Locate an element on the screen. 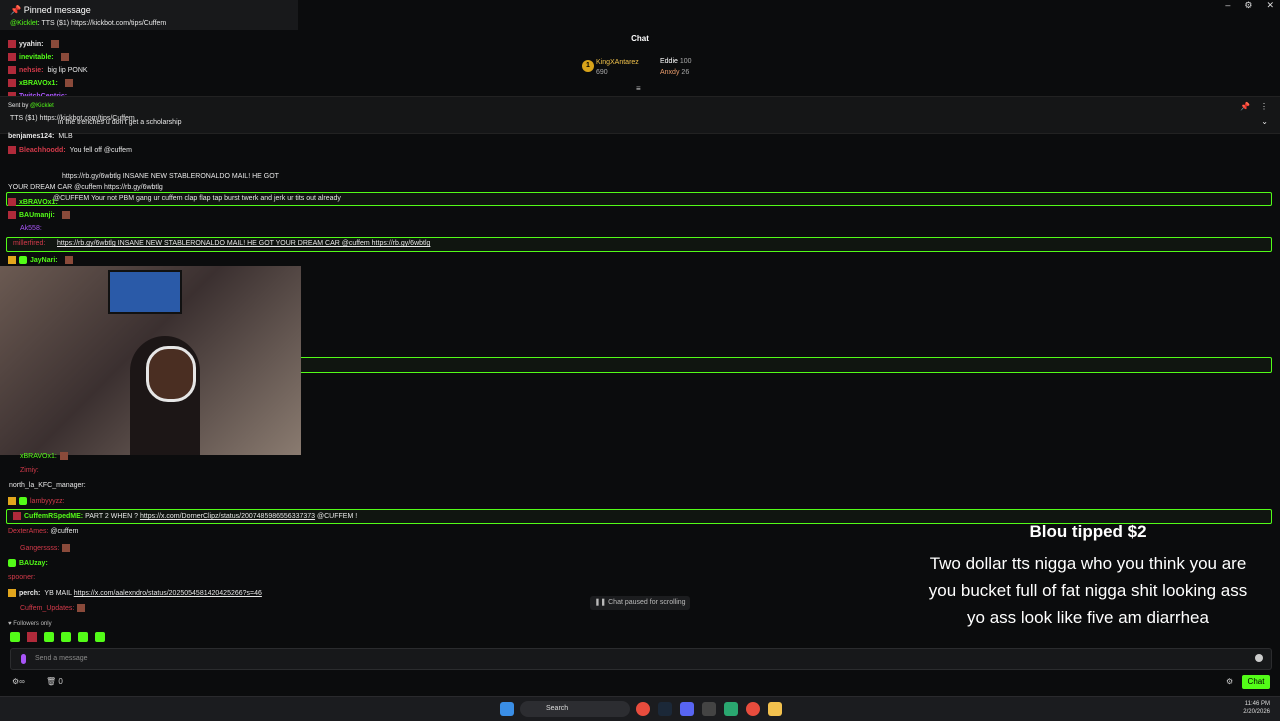 The width and height of the screenshot is (1280, 721). window-controls: – ⚙ ✕ is located at coordinates (1252, 6).